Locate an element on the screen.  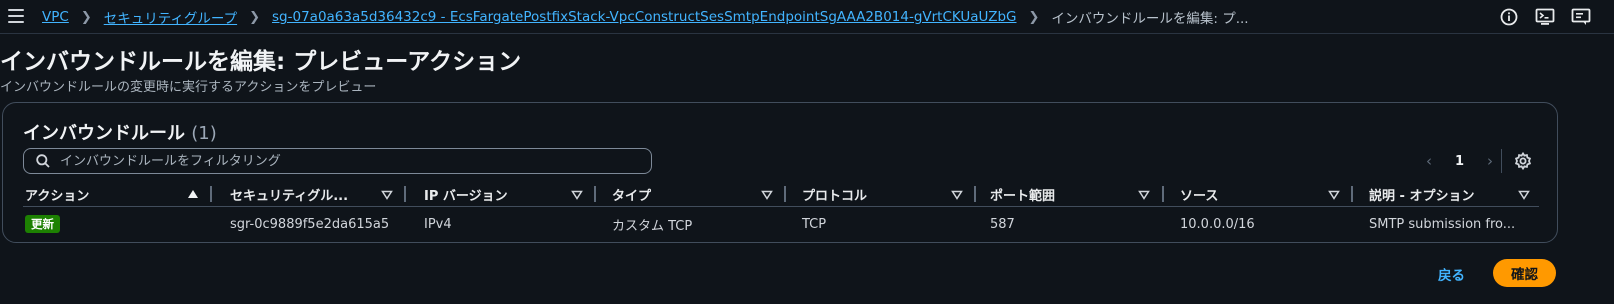
column-label: ソース is located at coordinates (1199, 196).